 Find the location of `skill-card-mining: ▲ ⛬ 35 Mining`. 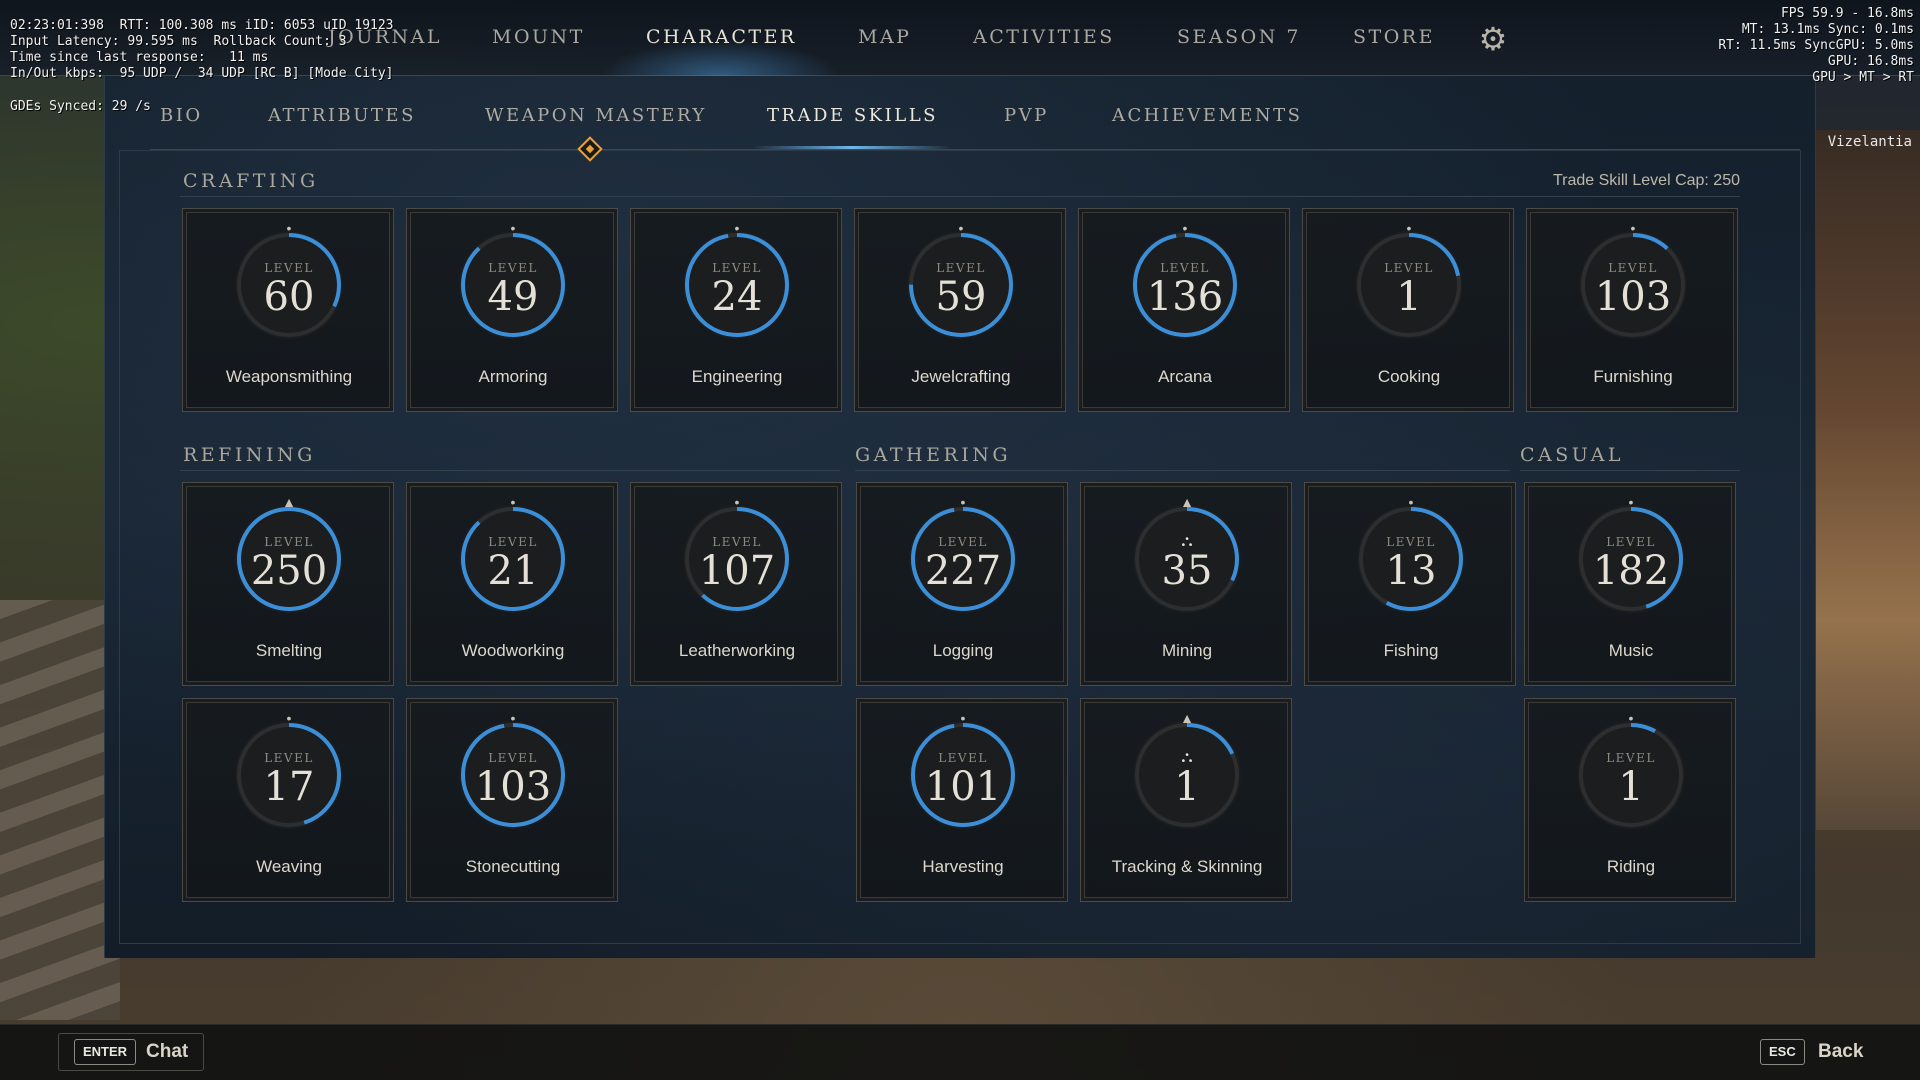

skill-card-mining: ▲ ⛬ 35 Mining is located at coordinates (1186, 584).